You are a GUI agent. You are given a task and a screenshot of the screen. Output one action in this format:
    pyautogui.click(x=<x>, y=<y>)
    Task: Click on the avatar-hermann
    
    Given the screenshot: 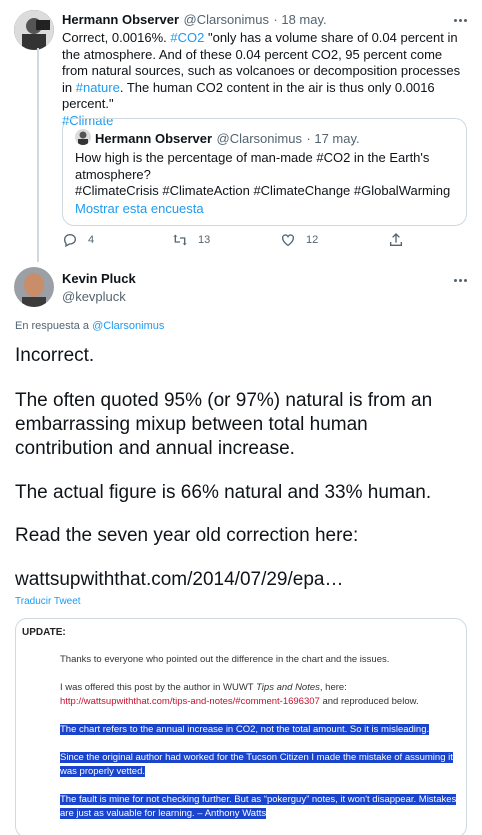 What is the action you would take?
    pyautogui.click(x=34, y=30)
    